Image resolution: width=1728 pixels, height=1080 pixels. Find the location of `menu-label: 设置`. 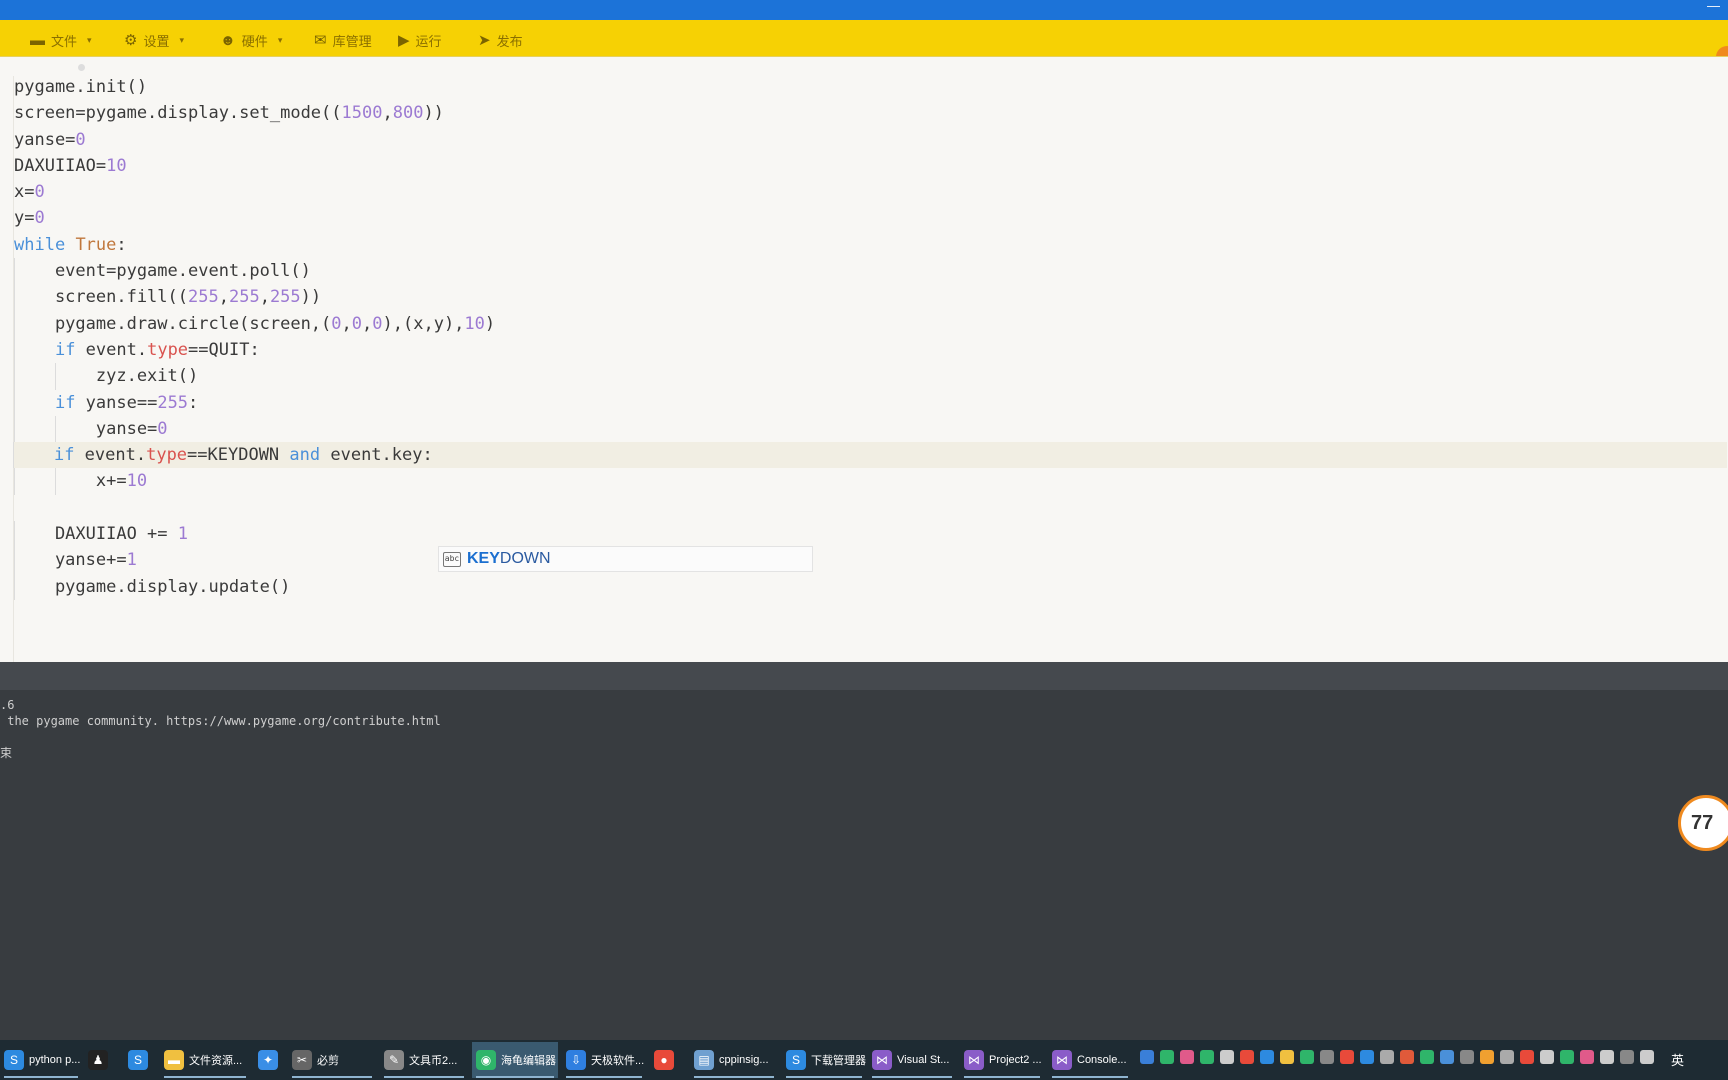

menu-label: 设置 is located at coordinates (156, 41).